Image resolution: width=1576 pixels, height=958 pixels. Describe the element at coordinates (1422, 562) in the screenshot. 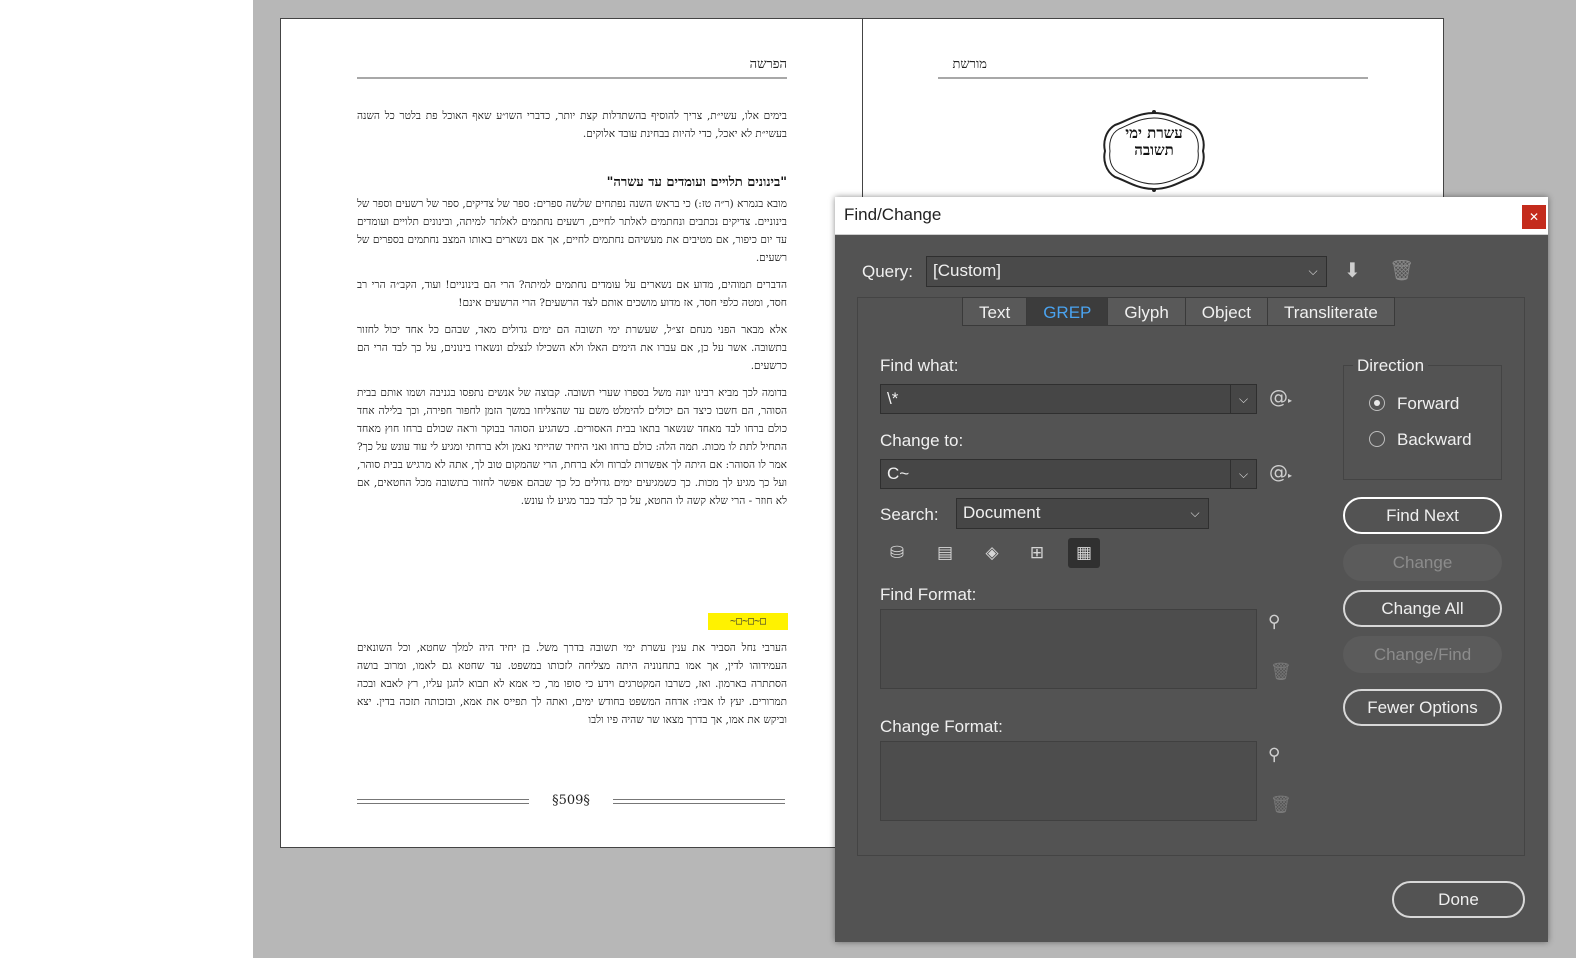

I see `change-button: Change` at that location.